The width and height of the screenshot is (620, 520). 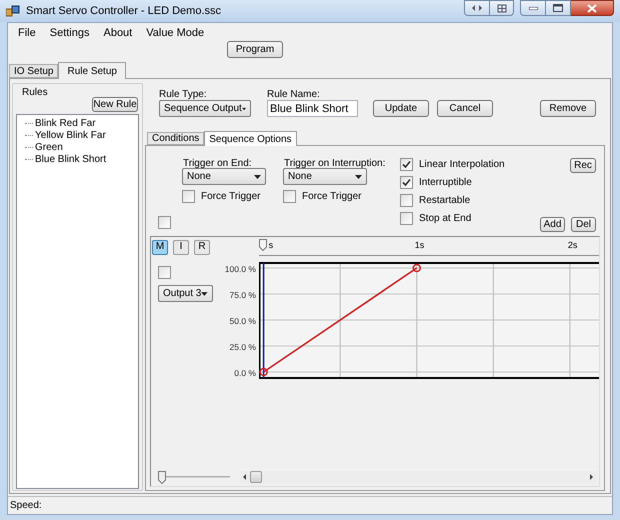 I want to click on tab: Conditions, so click(x=175, y=138).